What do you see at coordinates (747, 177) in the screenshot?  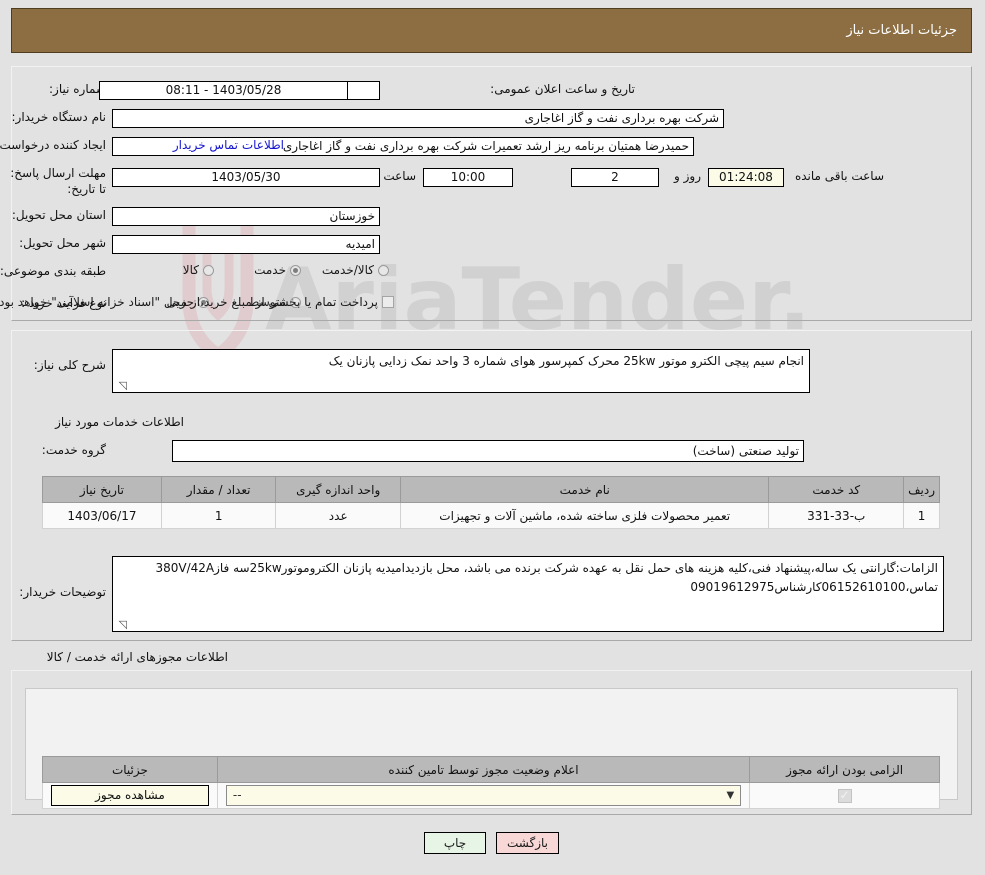 I see `time-remaining-value: 01:24:08` at bounding box center [747, 177].